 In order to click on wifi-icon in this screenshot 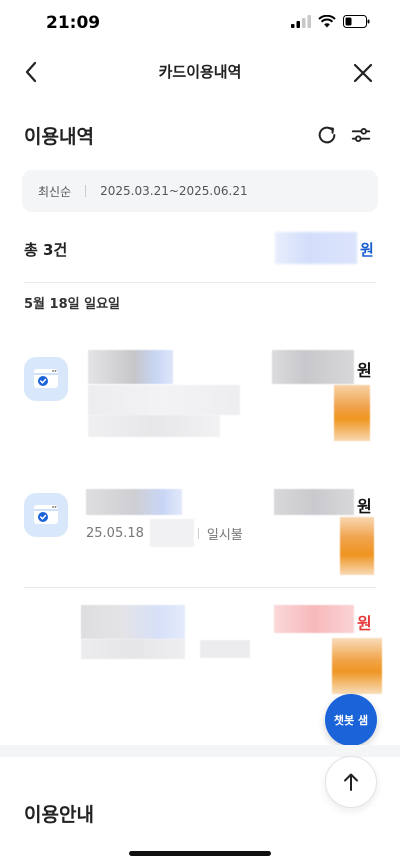, I will do `click(327, 21)`.